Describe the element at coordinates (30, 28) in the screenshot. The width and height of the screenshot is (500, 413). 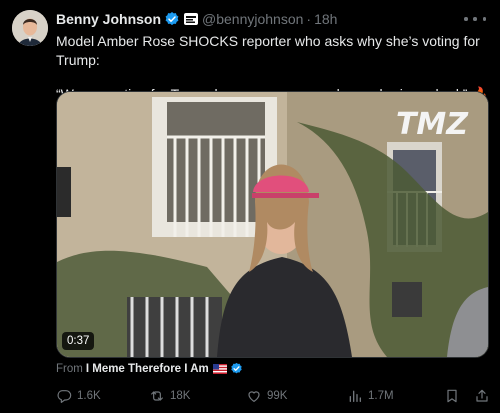
I see `avatar` at that location.